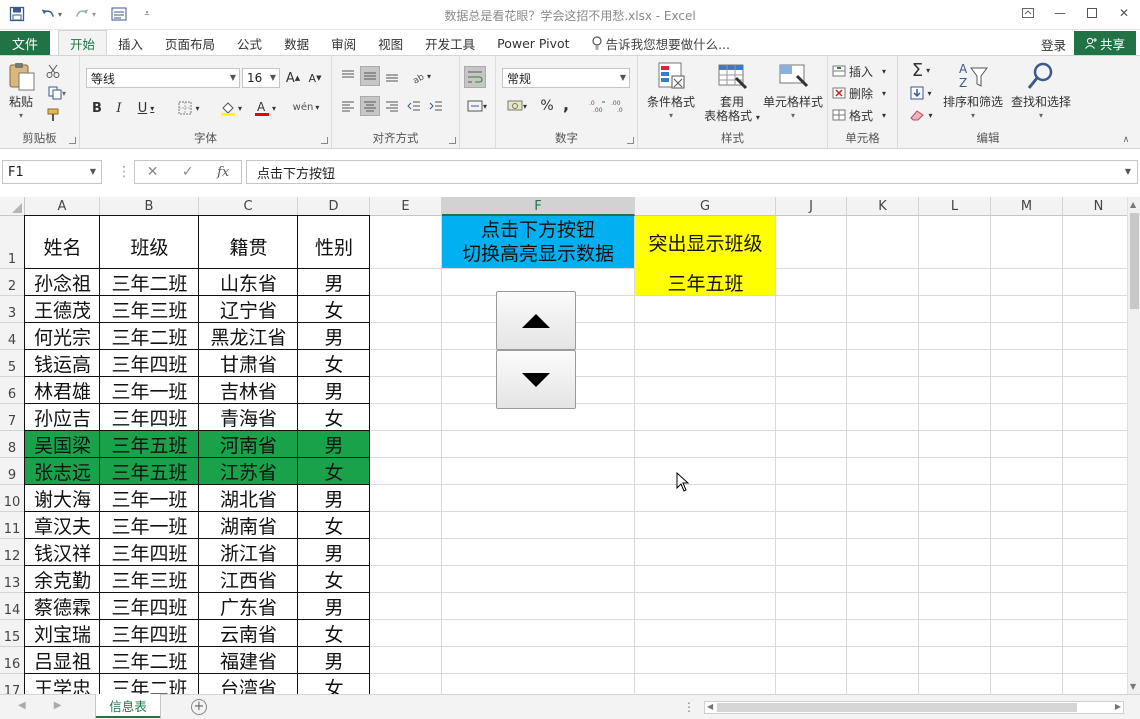 This screenshot has height=719, width=1140. What do you see at coordinates (190, 43) in the screenshot?
I see `tab-page-layout: 页面布局` at bounding box center [190, 43].